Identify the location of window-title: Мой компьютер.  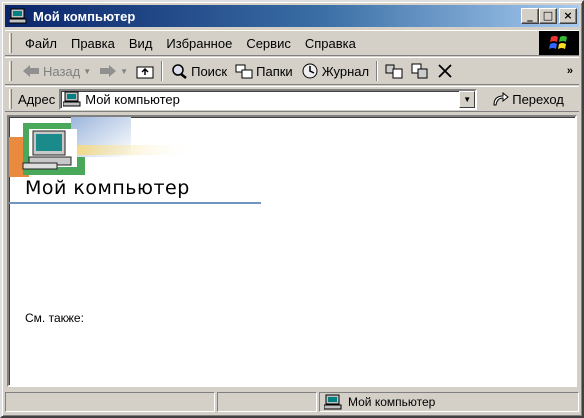
(84, 16).